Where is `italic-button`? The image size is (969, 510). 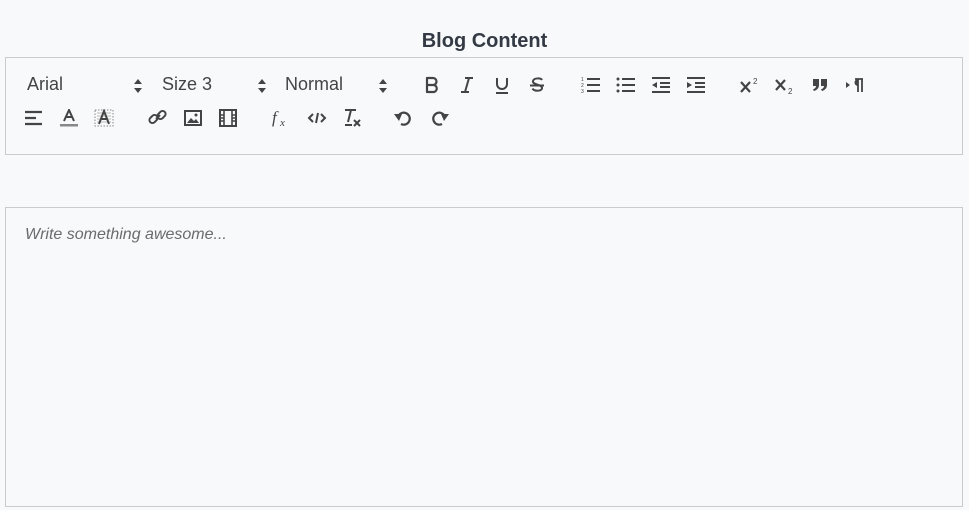 italic-button is located at coordinates (467, 85).